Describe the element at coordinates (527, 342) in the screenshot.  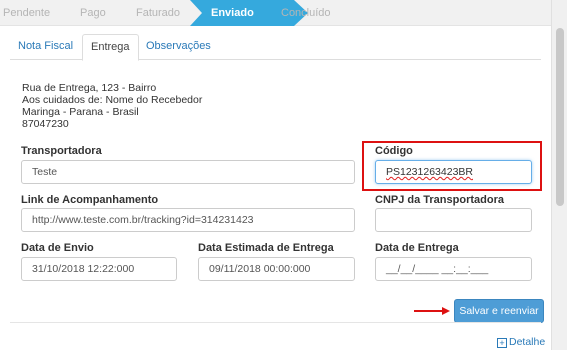
I see `detail-label: Detalhe` at that location.